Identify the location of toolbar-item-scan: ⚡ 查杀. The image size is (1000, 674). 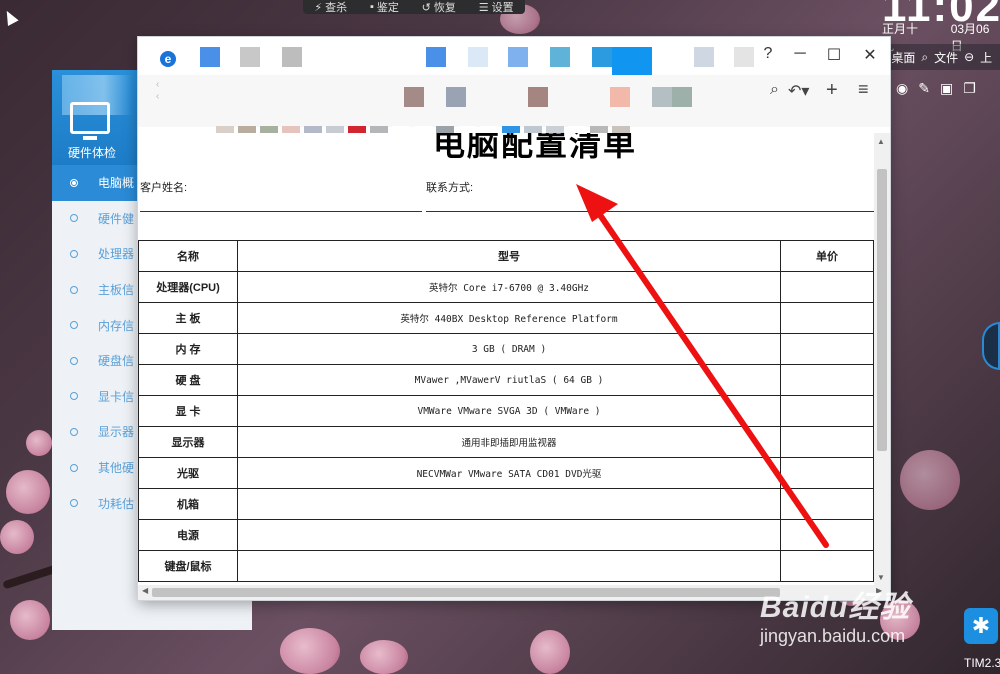
(330, 7).